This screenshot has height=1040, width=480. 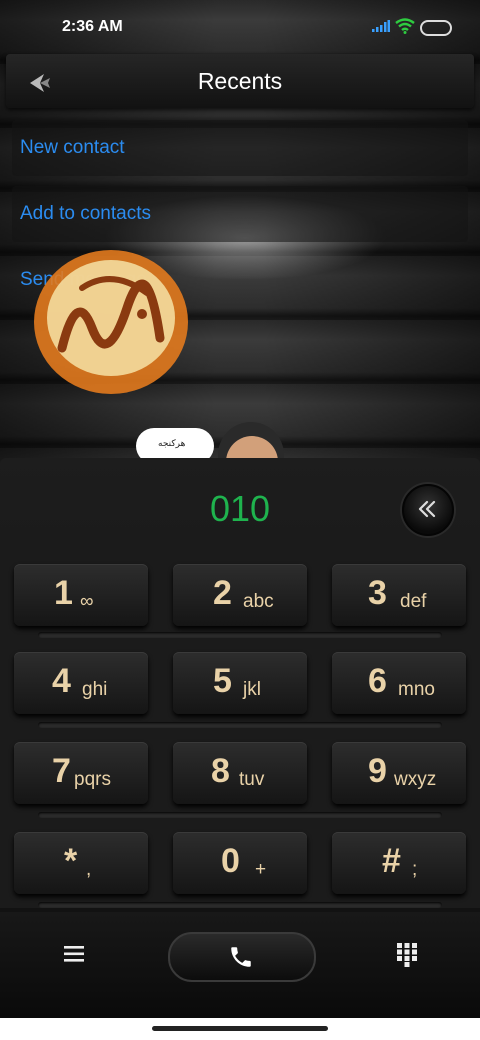 I want to click on phone-icon, so click(x=241, y=957).